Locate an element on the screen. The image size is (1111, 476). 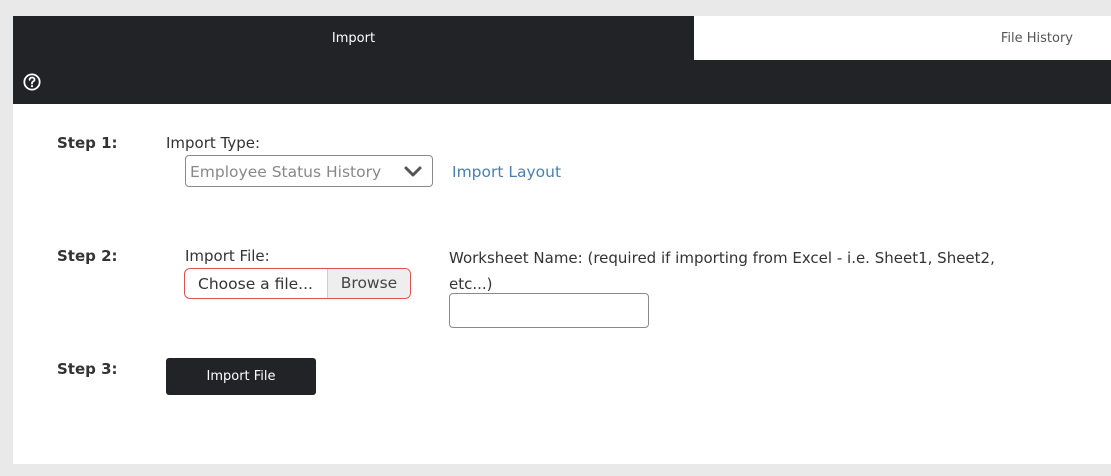
tab-file-history-label: File History is located at coordinates (1036, 38).